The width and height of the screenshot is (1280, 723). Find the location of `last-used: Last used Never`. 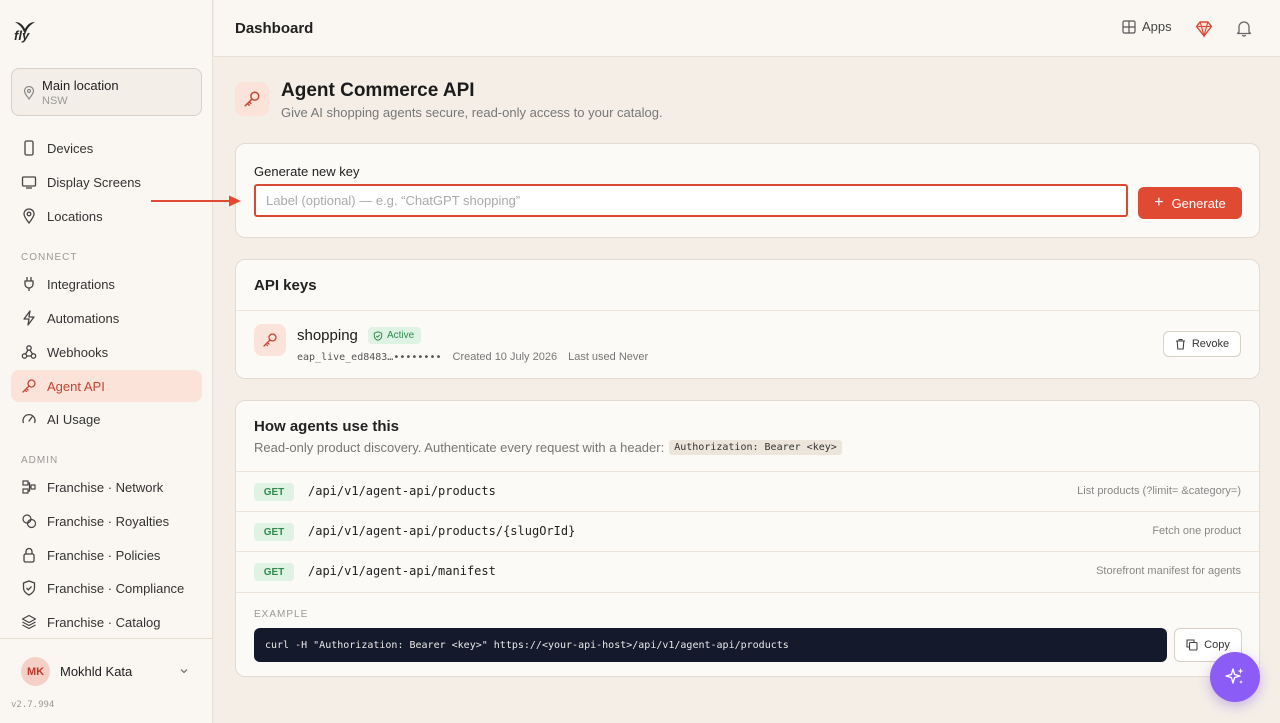

last-used: Last used Never is located at coordinates (608, 357).